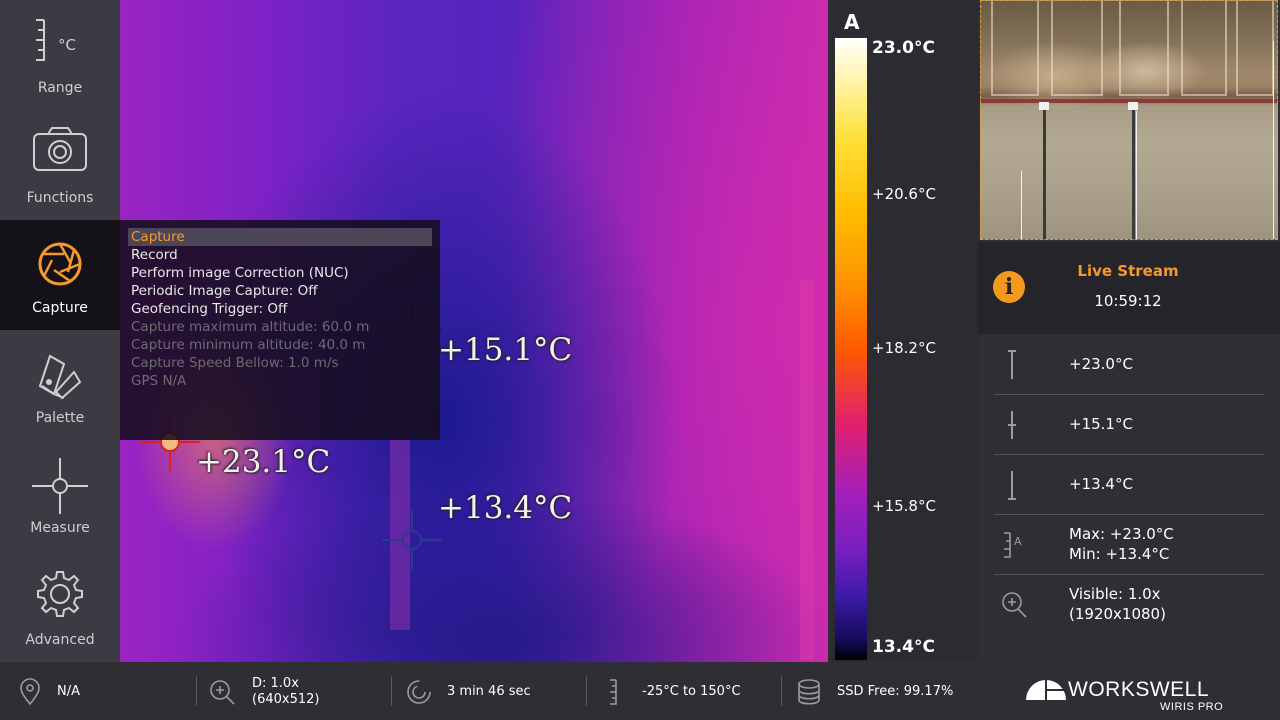  What do you see at coordinates (904, 506) in the screenshot?
I see `scale-label: +15.8°C` at bounding box center [904, 506].